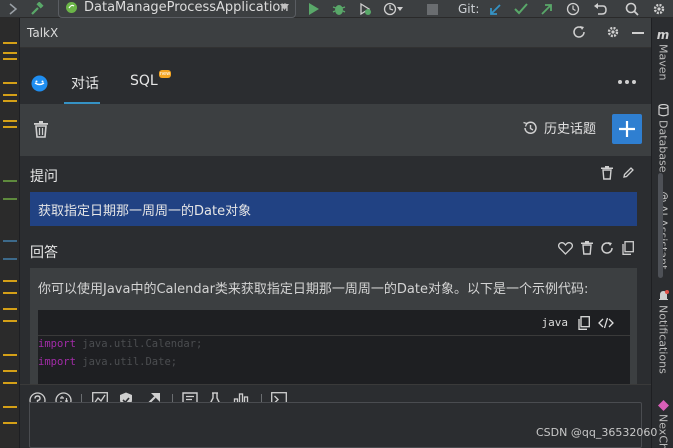 Image resolution: width=673 pixels, height=448 pixels. What do you see at coordinates (165, 74) in the screenshot?
I see `new-badge: new` at bounding box center [165, 74].